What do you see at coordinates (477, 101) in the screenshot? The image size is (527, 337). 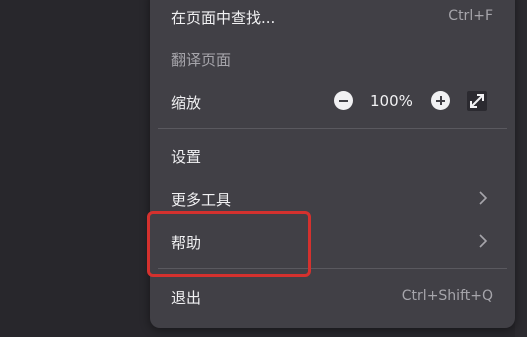 I see `fullscreen-icon` at bounding box center [477, 101].